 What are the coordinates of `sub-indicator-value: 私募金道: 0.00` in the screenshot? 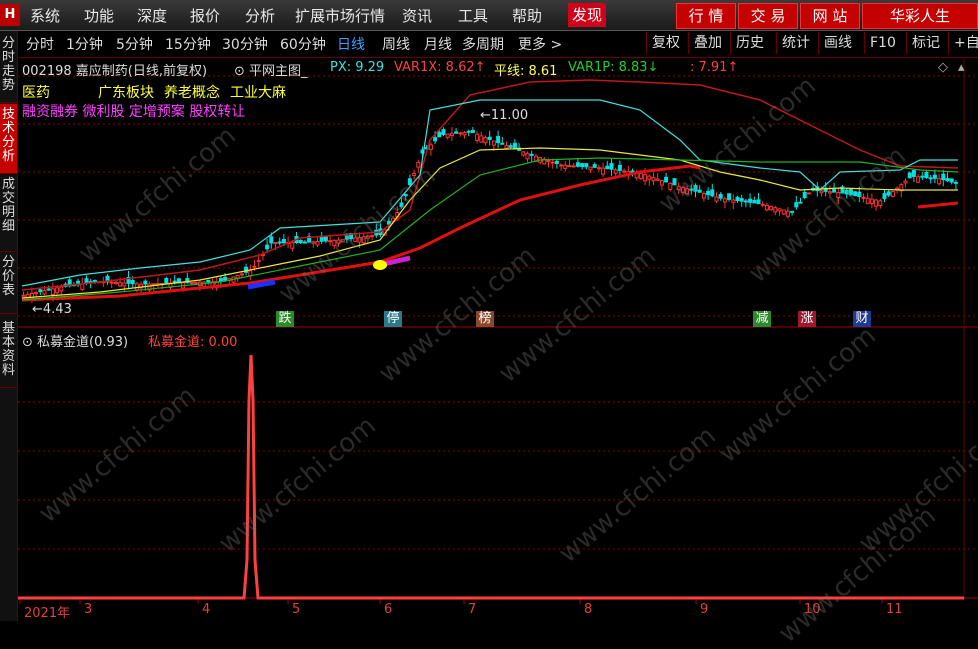 It's located at (193, 342).